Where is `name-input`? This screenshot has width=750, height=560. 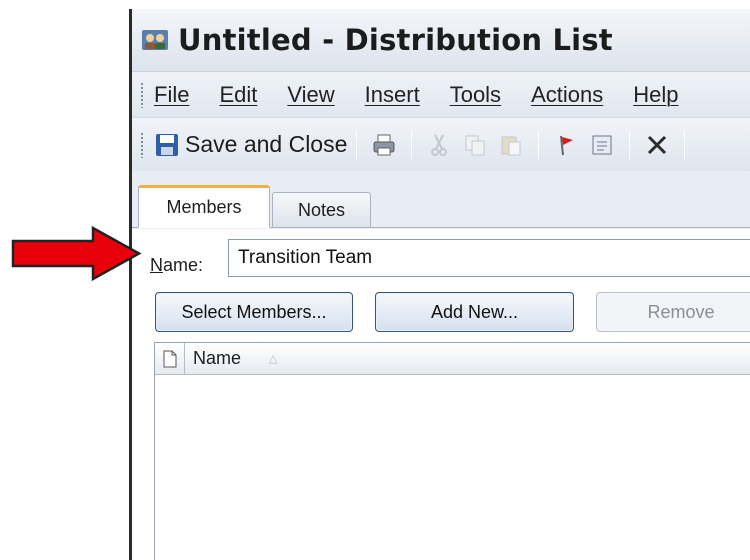 name-input is located at coordinates (489, 258).